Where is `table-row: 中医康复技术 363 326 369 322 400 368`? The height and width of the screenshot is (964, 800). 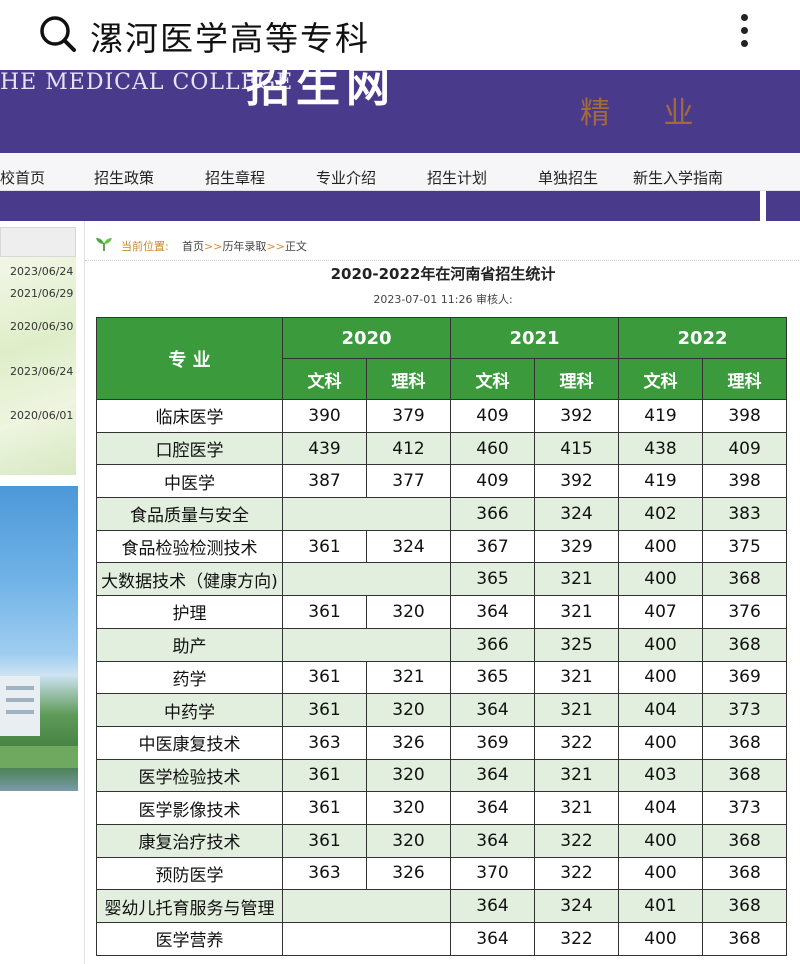
table-row: 中医康复技术 363 326 369 322 400 368 is located at coordinates (442, 742).